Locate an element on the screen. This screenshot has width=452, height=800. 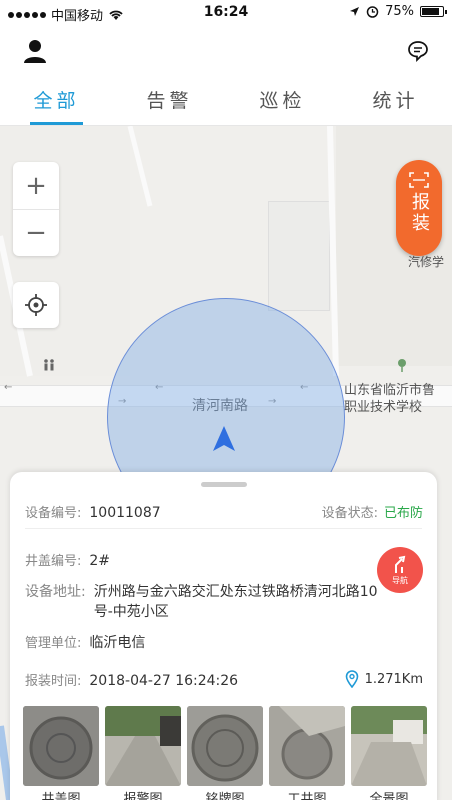
location-pin-icon is located at coordinates (351, 679).